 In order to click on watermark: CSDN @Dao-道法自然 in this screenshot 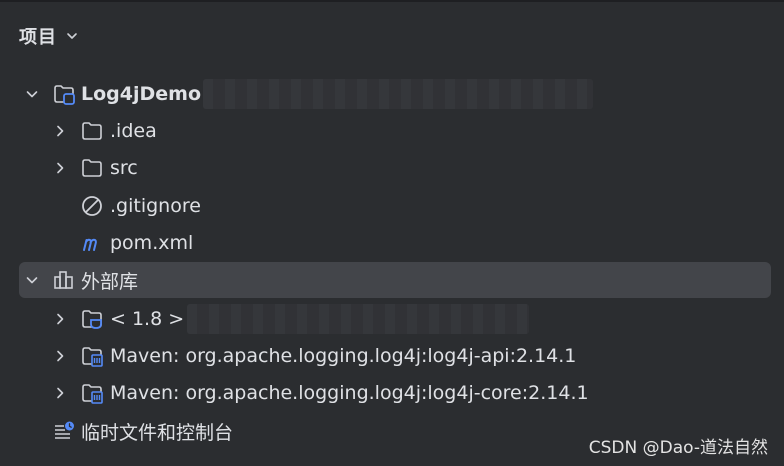, I will do `click(678, 448)`.